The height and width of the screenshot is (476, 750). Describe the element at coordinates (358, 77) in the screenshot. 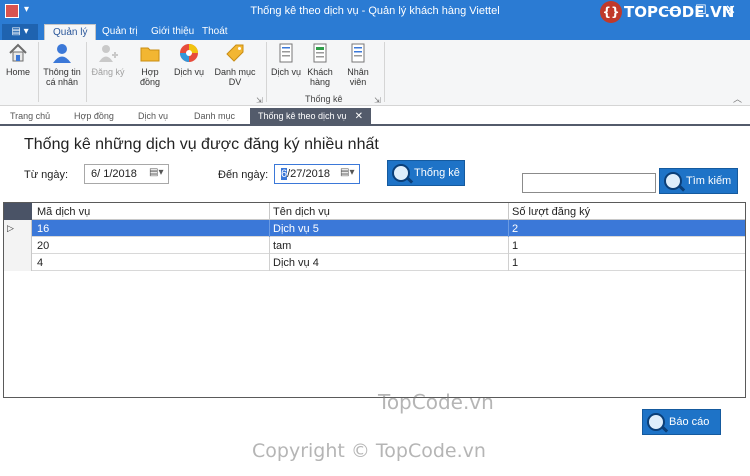

I see `stat-staff-label: Nhân viên` at that location.